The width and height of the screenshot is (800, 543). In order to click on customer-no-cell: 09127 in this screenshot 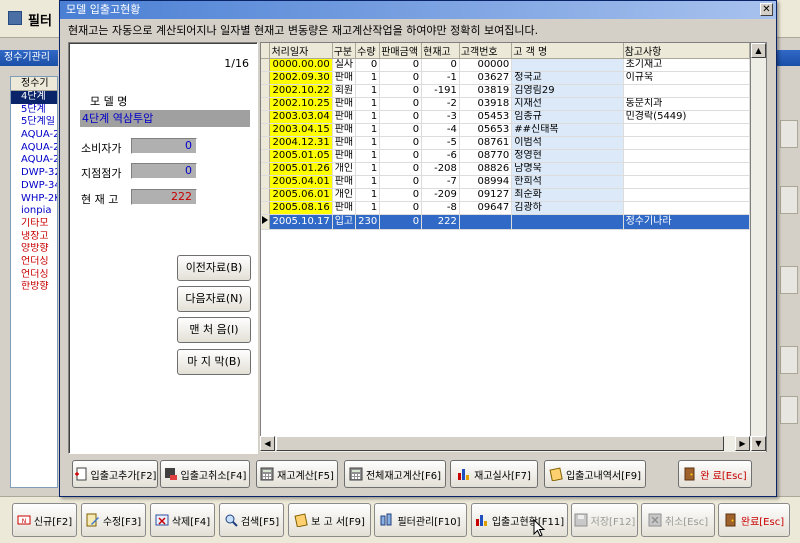, I will do `click(486, 195)`.